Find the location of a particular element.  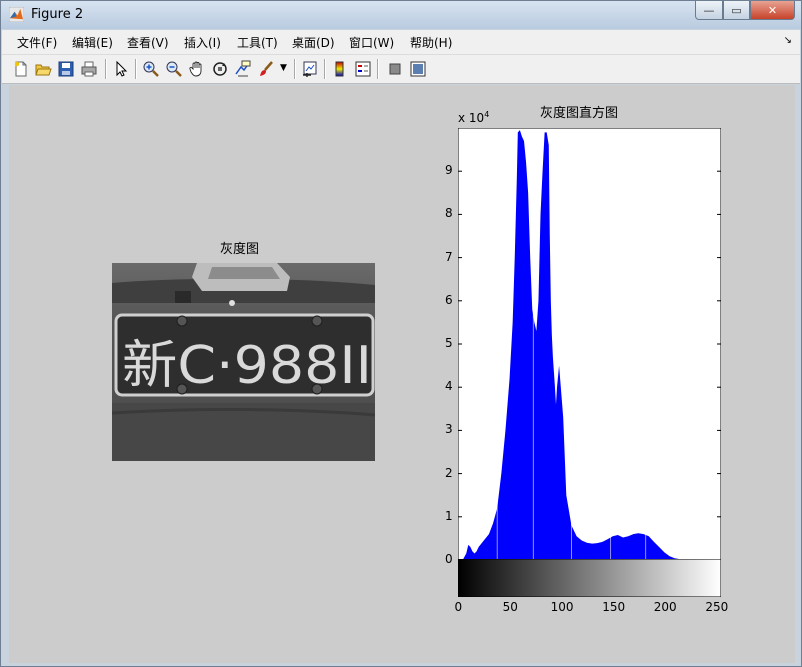

y-tick-label: 7 is located at coordinates (449, 256).